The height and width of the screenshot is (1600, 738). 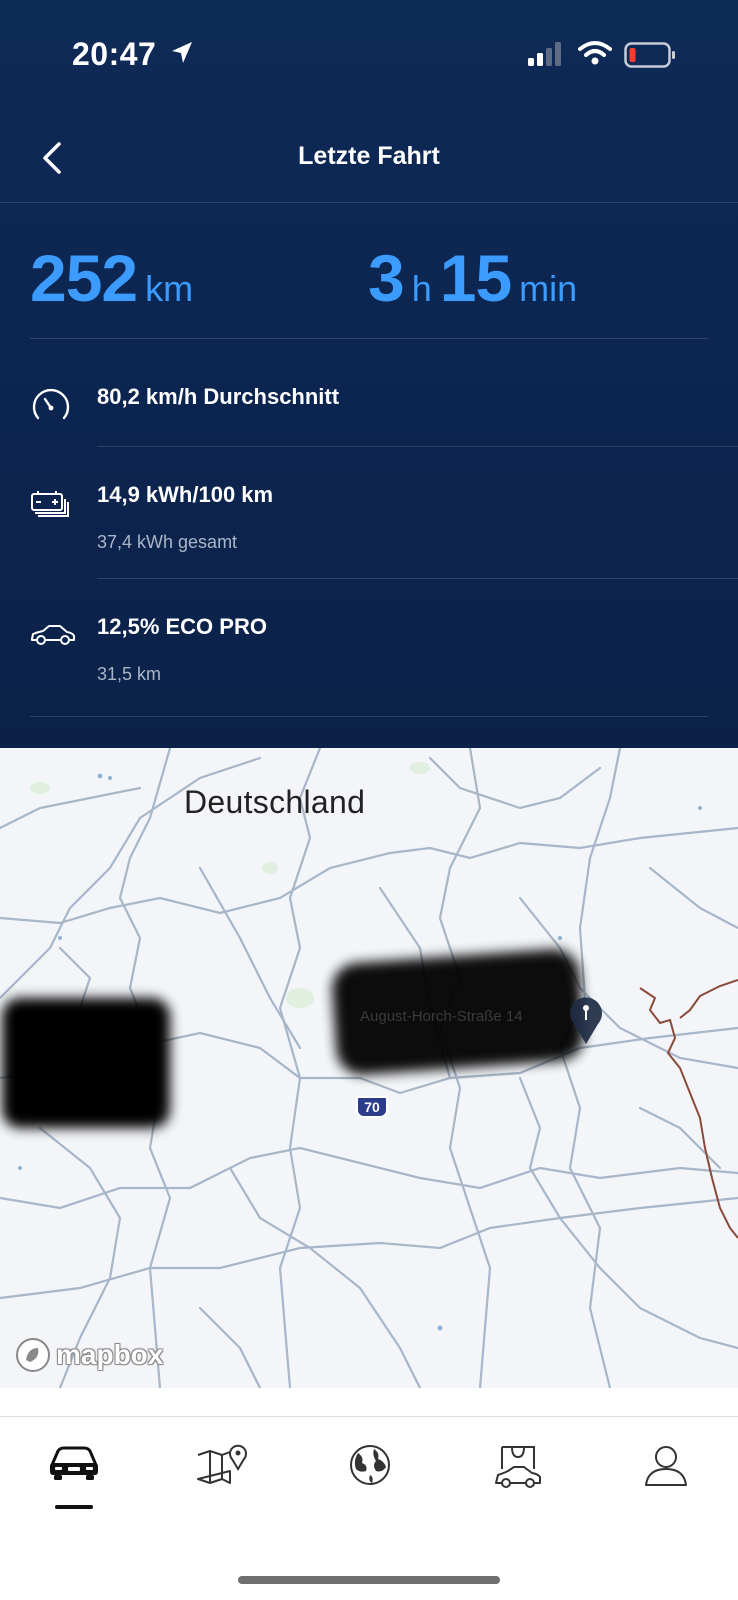 What do you see at coordinates (33, 1355) in the screenshot?
I see `mapbox-logo-icon` at bounding box center [33, 1355].